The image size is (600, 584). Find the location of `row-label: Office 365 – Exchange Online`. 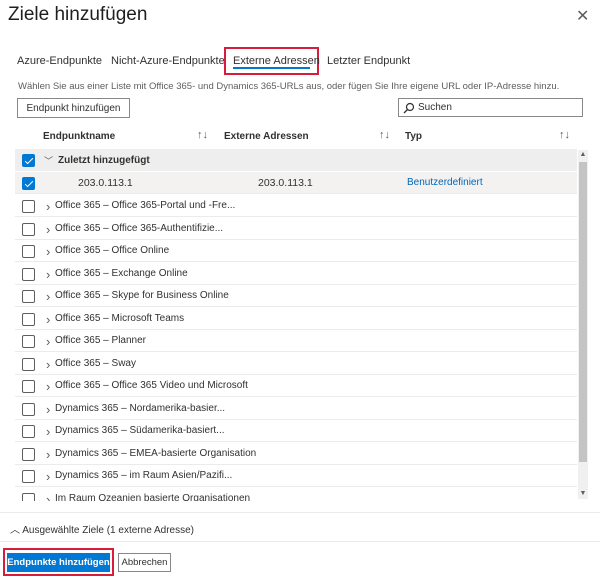

row-label: Office 365 – Exchange Online is located at coordinates (121, 273).